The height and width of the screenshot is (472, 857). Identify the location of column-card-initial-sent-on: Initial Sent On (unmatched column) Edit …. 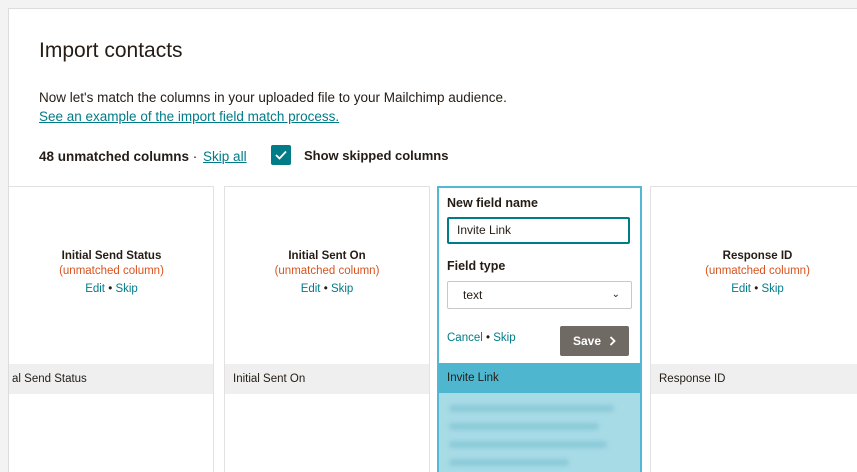
(327, 329).